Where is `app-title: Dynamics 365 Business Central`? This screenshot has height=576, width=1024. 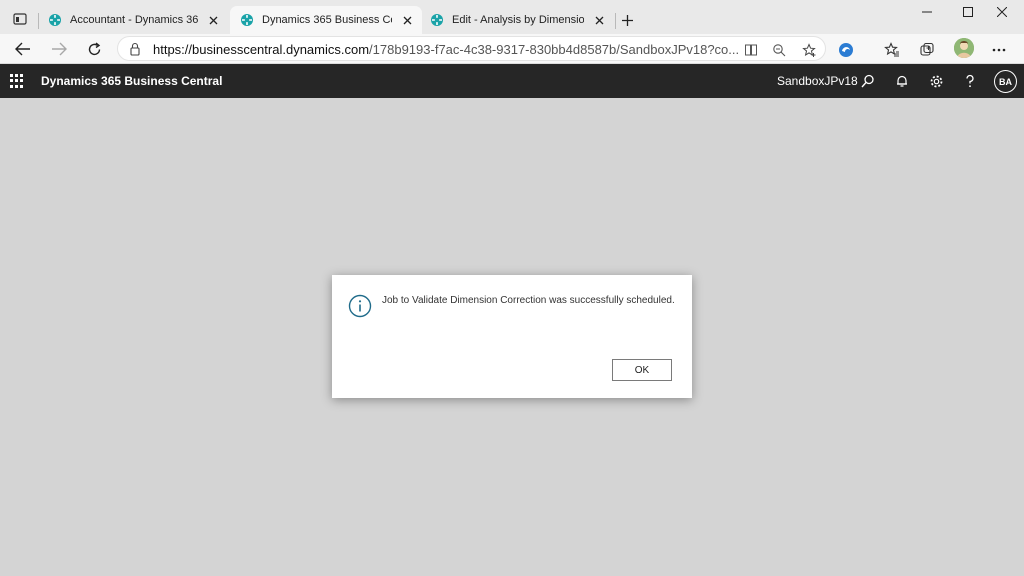 app-title: Dynamics 365 Business Central is located at coordinates (131, 81).